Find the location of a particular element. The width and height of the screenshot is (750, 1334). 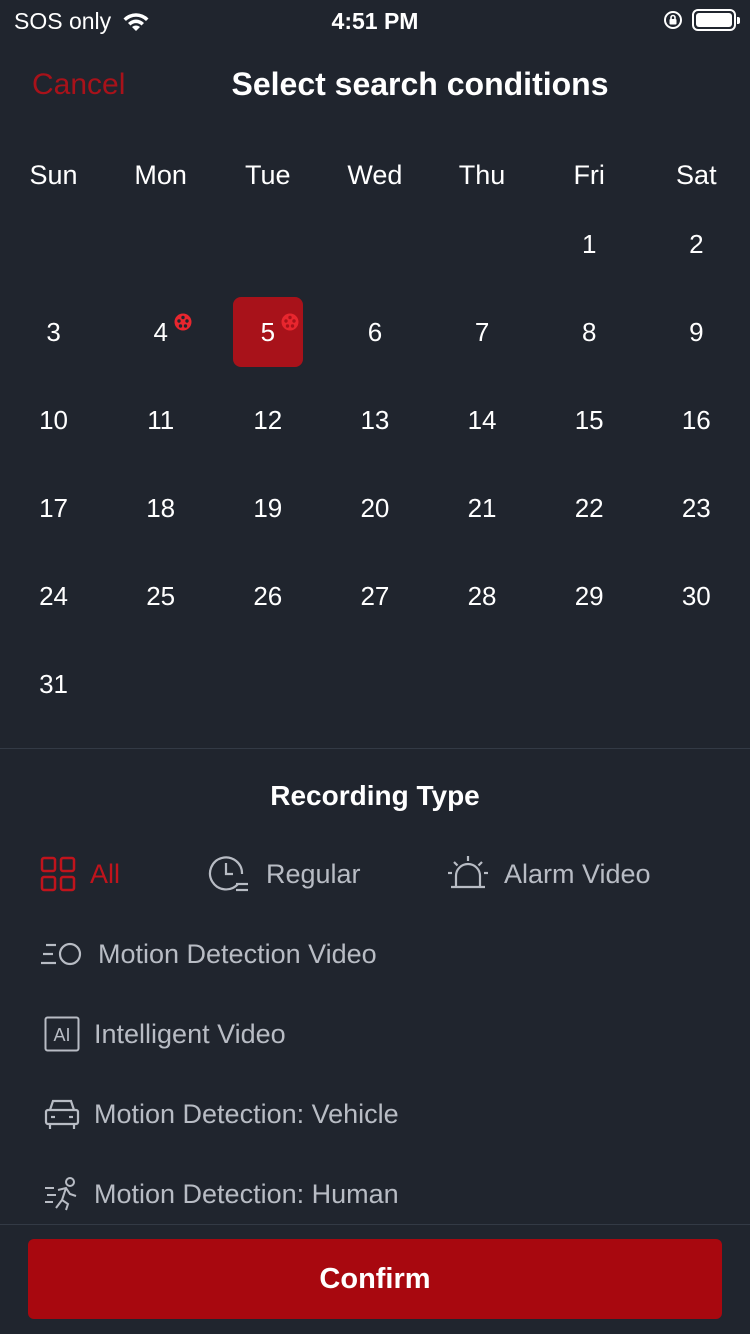

type-option-regular: Regular is located at coordinates (284, 874).